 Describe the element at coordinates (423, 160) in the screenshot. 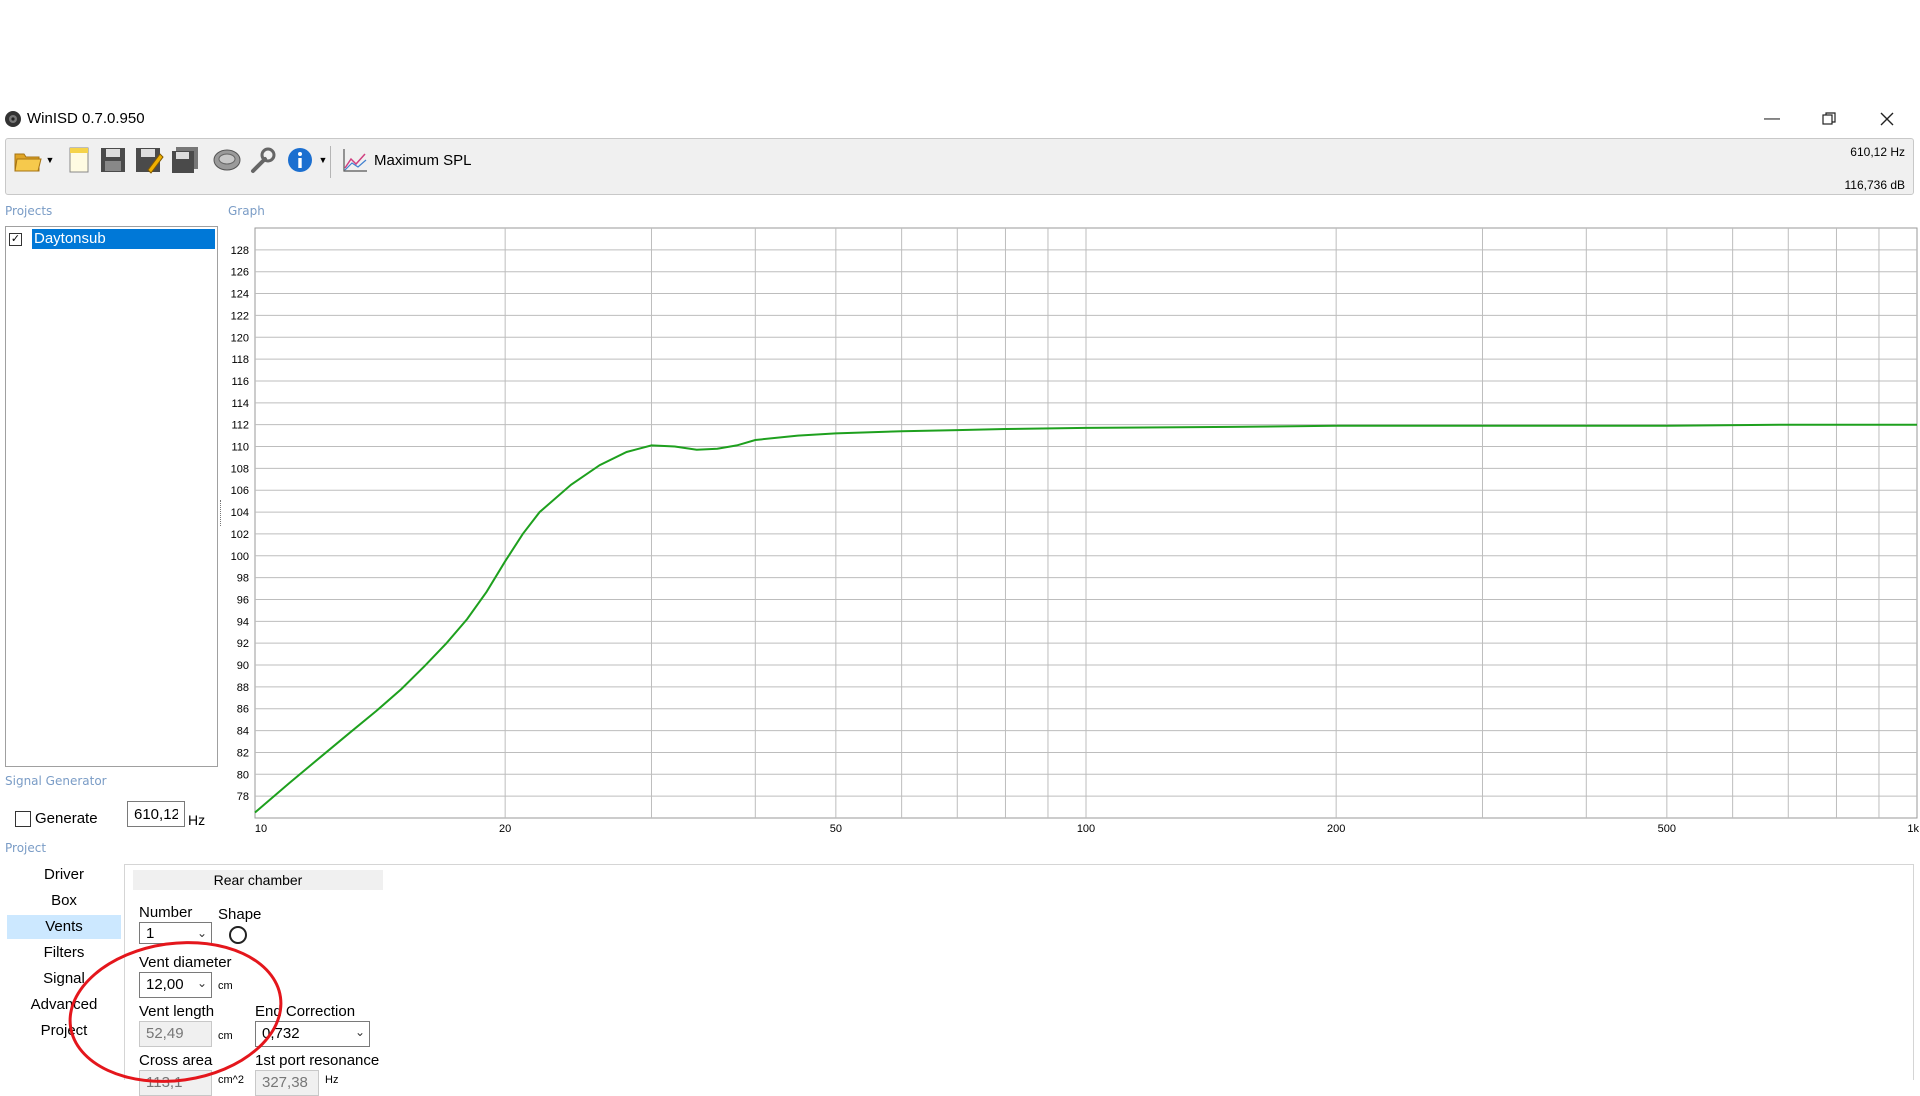

I see `graph-type-label: Maximum SPL` at that location.